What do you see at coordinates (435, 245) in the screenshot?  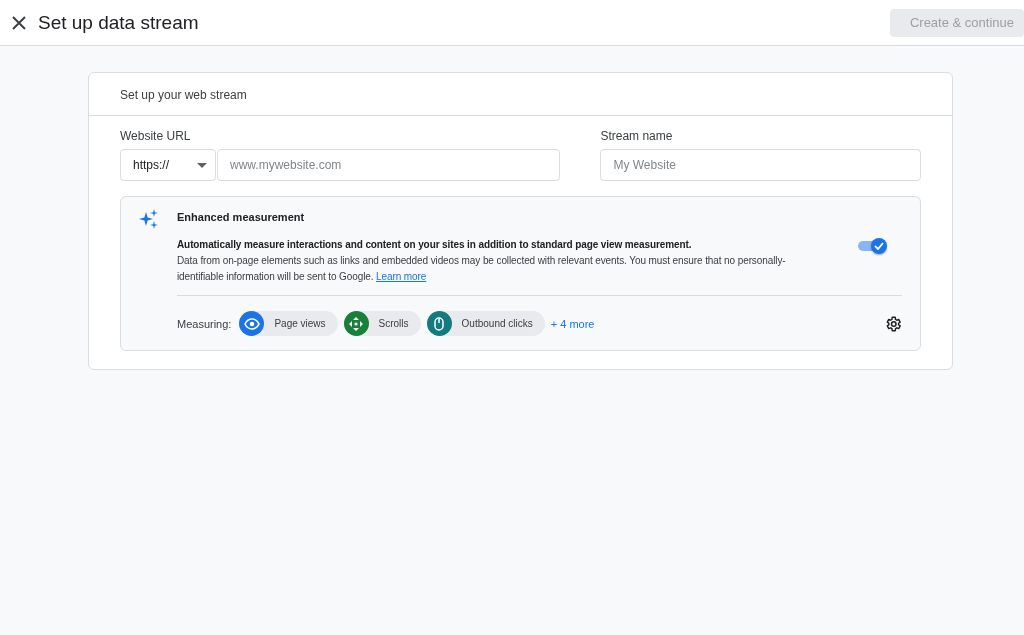 I see `summary-text: Automatically measure interactions and content on your sites in addition to standard page view measurement.` at bounding box center [435, 245].